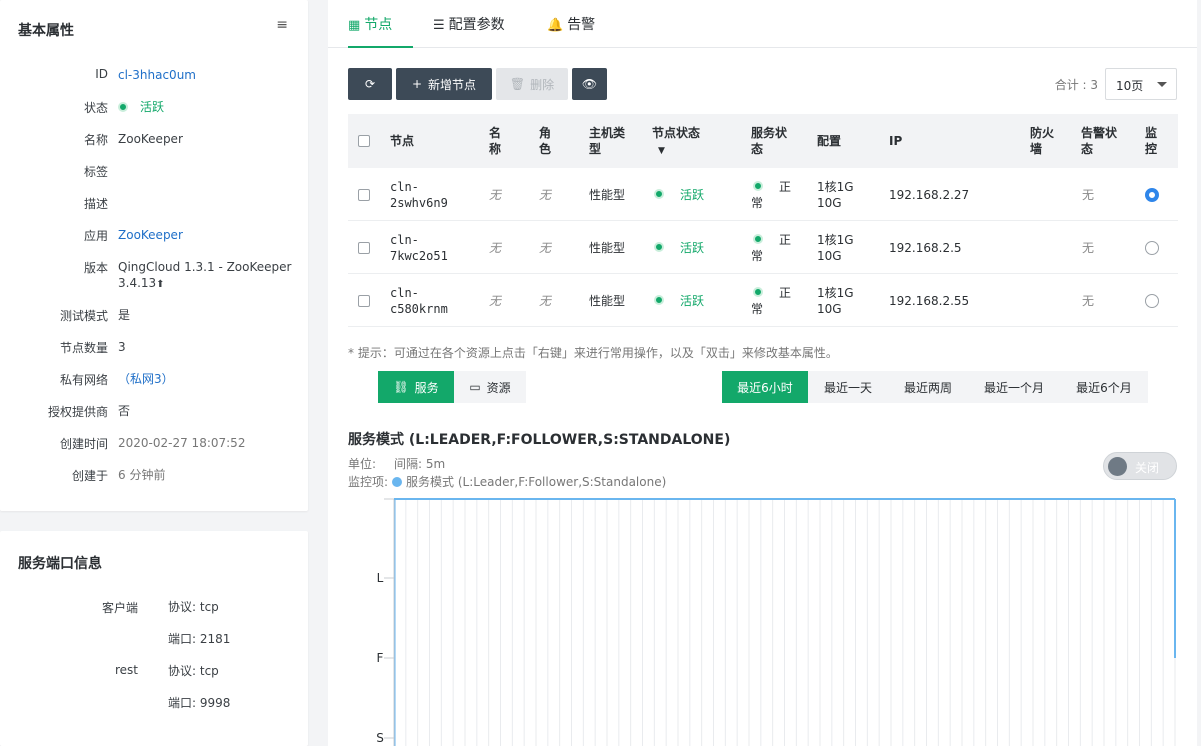 The height and width of the screenshot is (746, 1201). I want to click on th-line: 控, so click(1151, 149).